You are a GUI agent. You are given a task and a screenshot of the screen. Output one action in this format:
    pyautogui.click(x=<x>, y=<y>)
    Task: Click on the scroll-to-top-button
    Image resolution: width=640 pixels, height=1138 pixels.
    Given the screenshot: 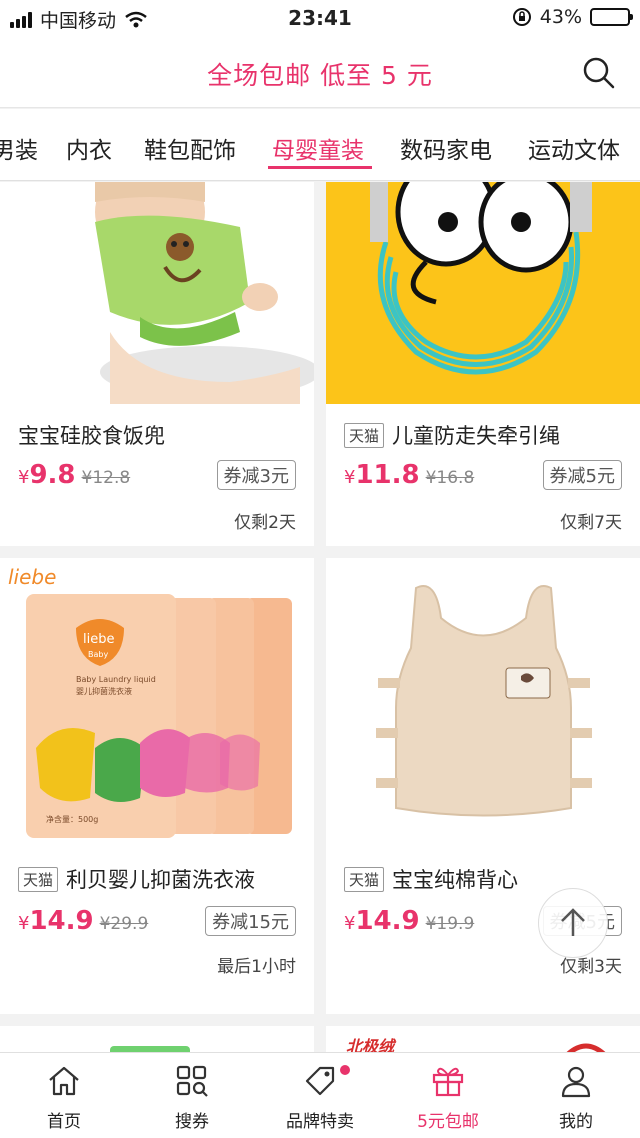 What is the action you would take?
    pyautogui.click(x=573, y=923)
    